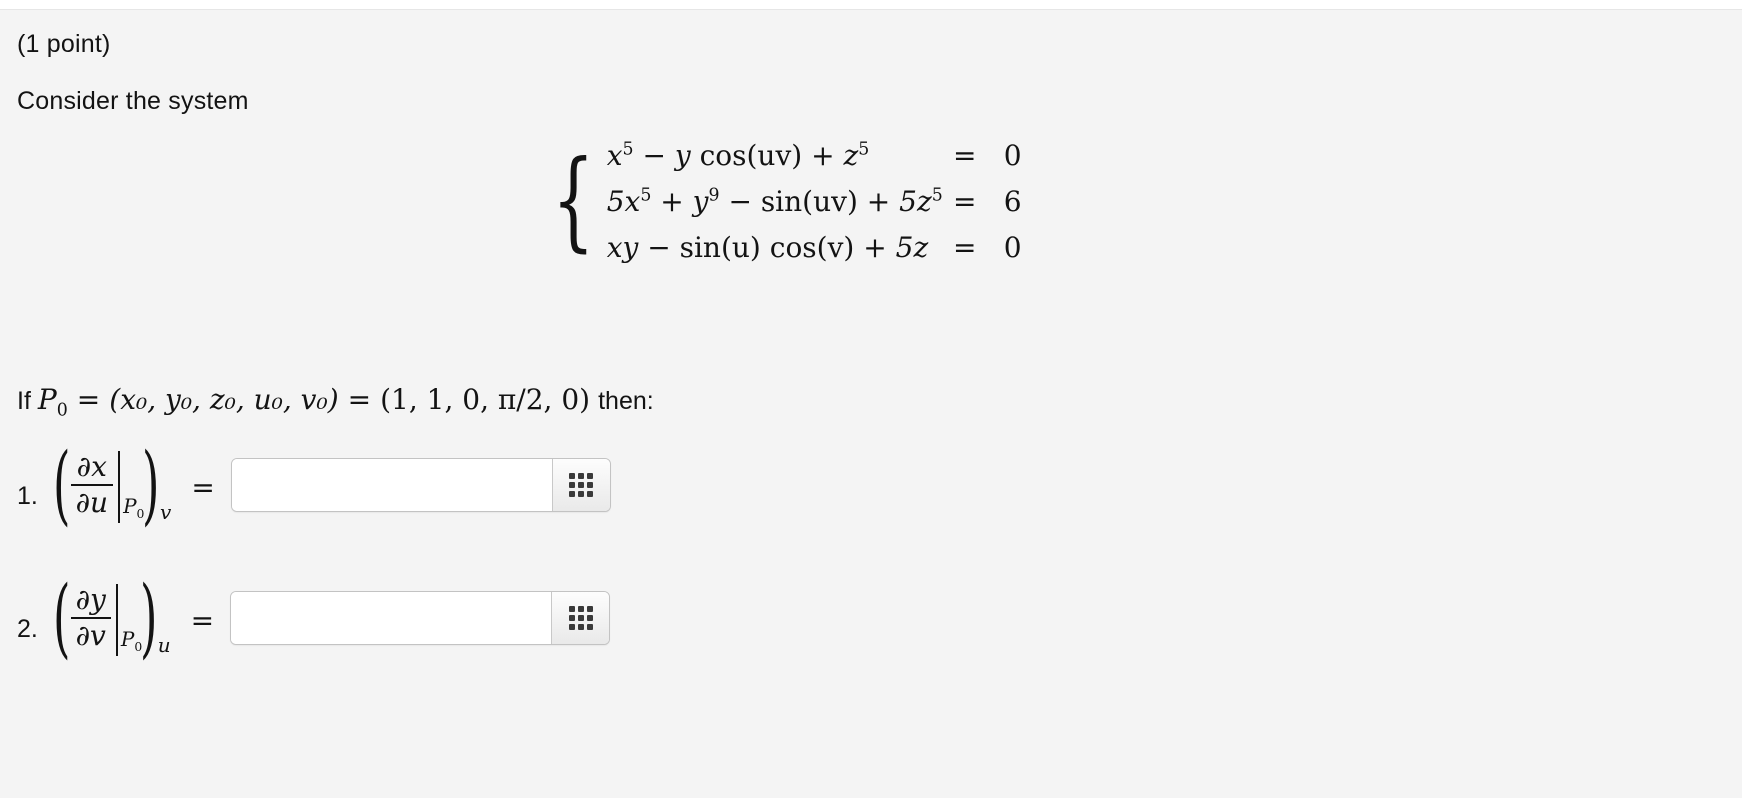 The width and height of the screenshot is (1742, 798). Describe the element at coordinates (812, 247) in the screenshot. I see `cos-term: cos(v)` at that location.